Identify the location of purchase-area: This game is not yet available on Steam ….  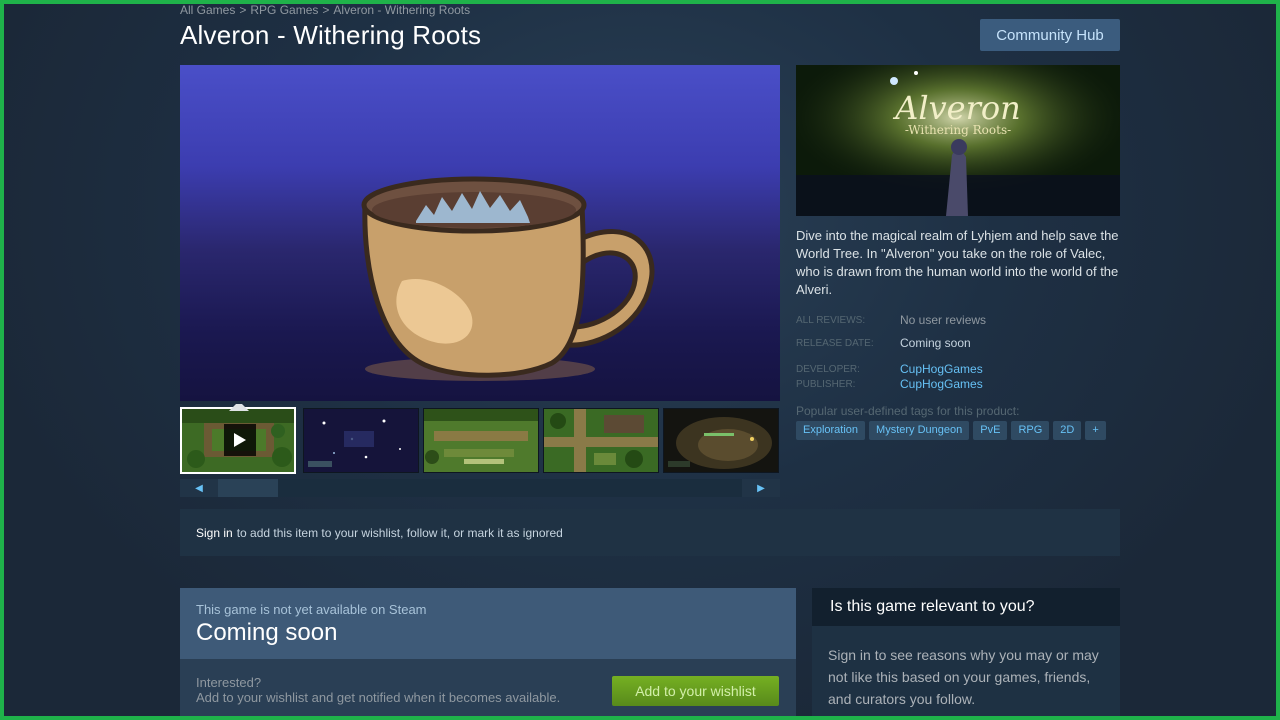
(488, 654).